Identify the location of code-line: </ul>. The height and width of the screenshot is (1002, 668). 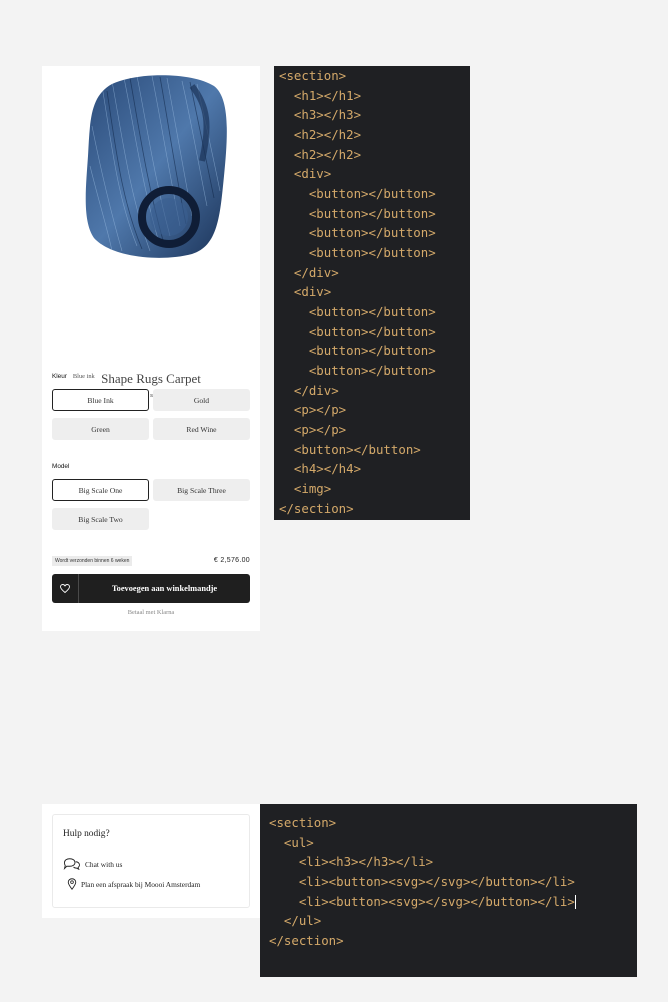
(295, 920).